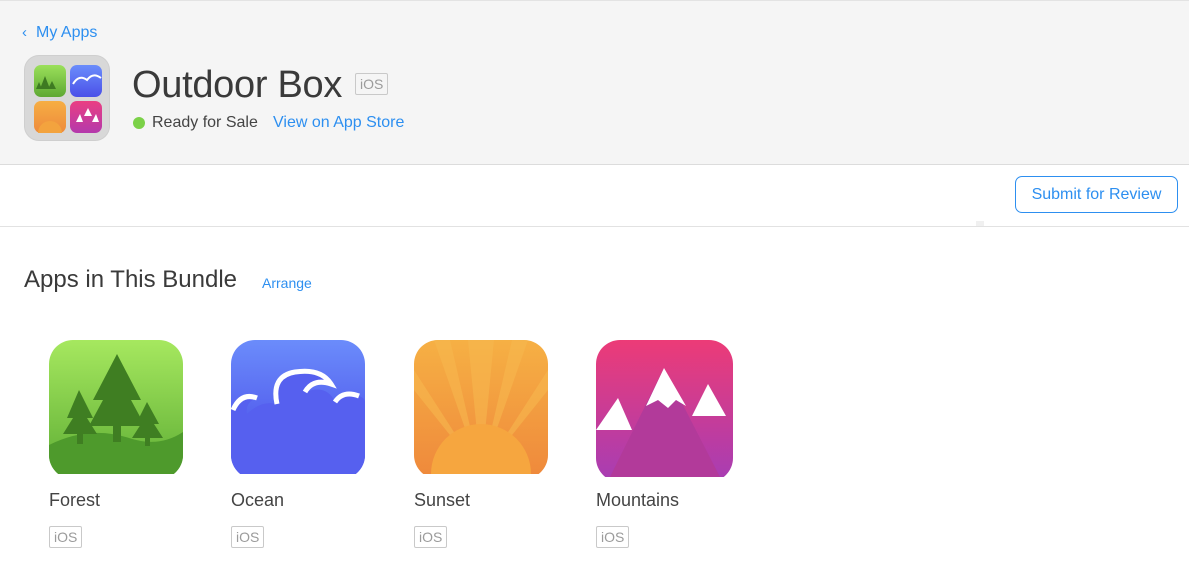  What do you see at coordinates (75, 500) in the screenshot?
I see `app-name: Forest` at bounding box center [75, 500].